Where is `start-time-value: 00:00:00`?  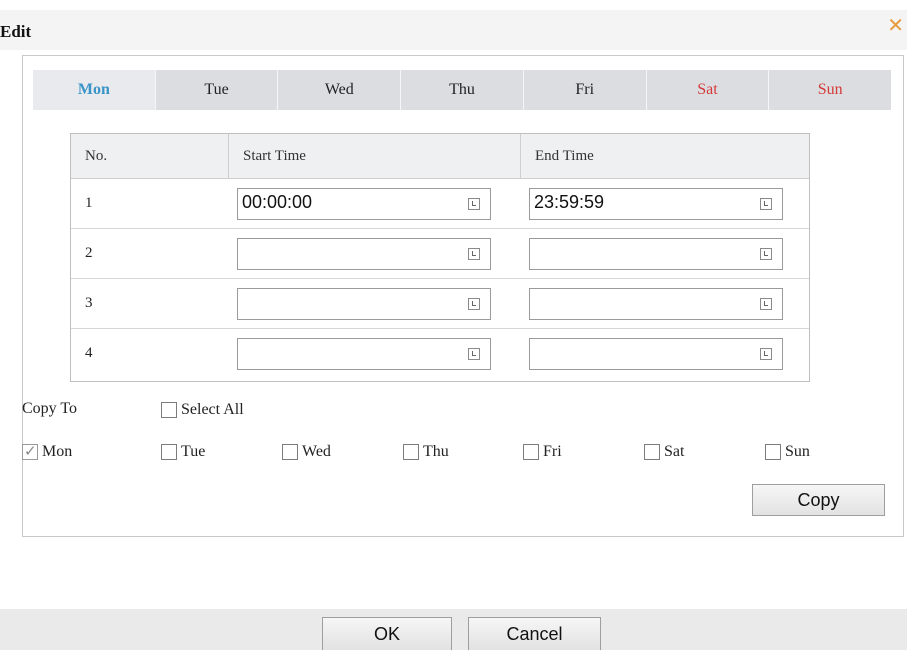 start-time-value: 00:00:00 is located at coordinates (277, 201).